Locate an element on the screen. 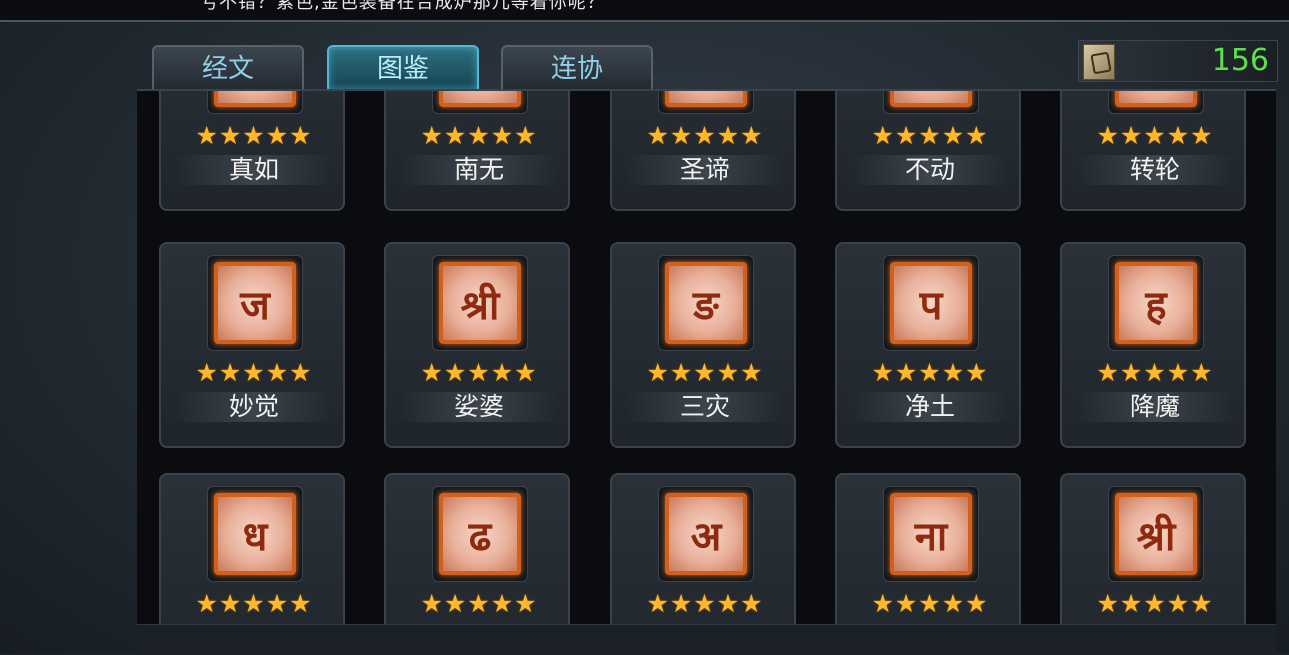 The width and height of the screenshot is (1289, 655). codex-card: ॐ ★★★★★ 不动 is located at coordinates (928, 151).